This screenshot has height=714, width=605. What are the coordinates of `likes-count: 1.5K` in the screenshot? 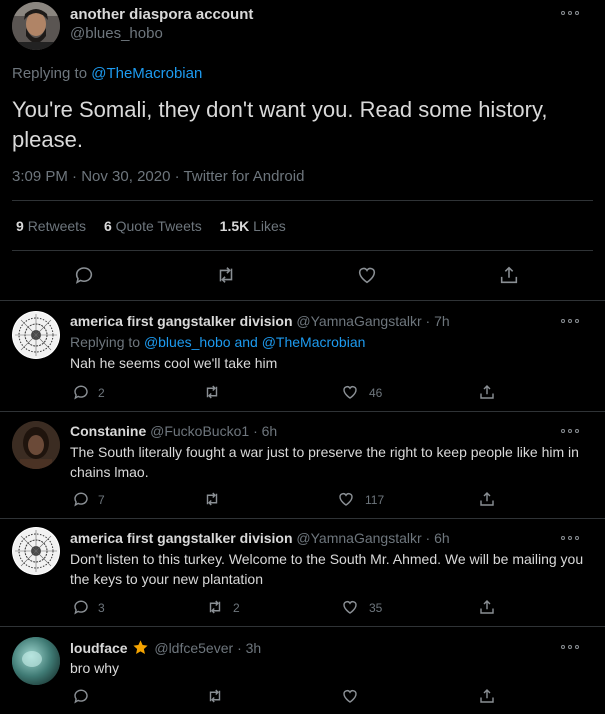 It's located at (234, 226).